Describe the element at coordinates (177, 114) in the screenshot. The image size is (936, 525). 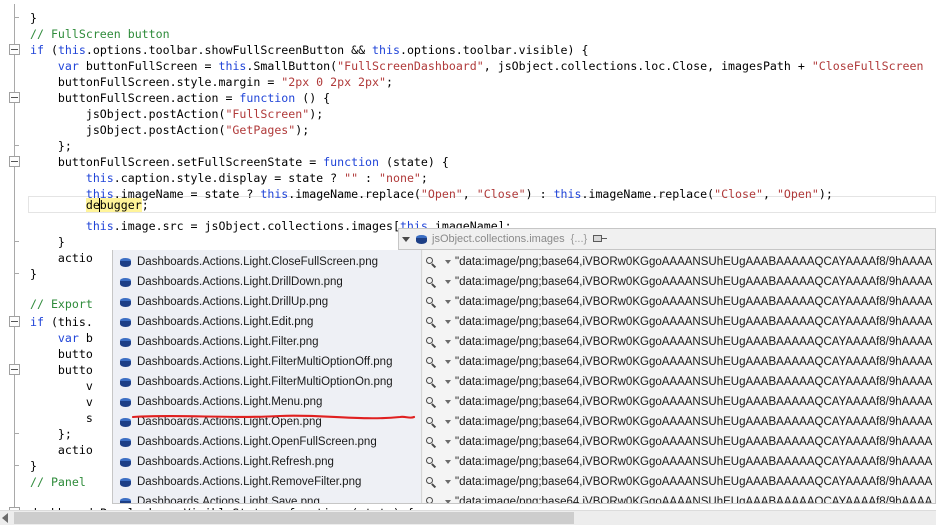
I see `code-line: jsObject.postAction("FullScreen");` at that location.